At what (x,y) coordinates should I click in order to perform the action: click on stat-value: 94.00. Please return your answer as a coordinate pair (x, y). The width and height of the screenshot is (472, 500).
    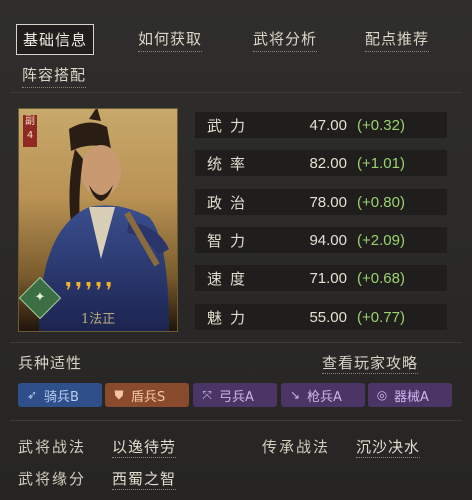
    Looking at the image, I should click on (328, 240).